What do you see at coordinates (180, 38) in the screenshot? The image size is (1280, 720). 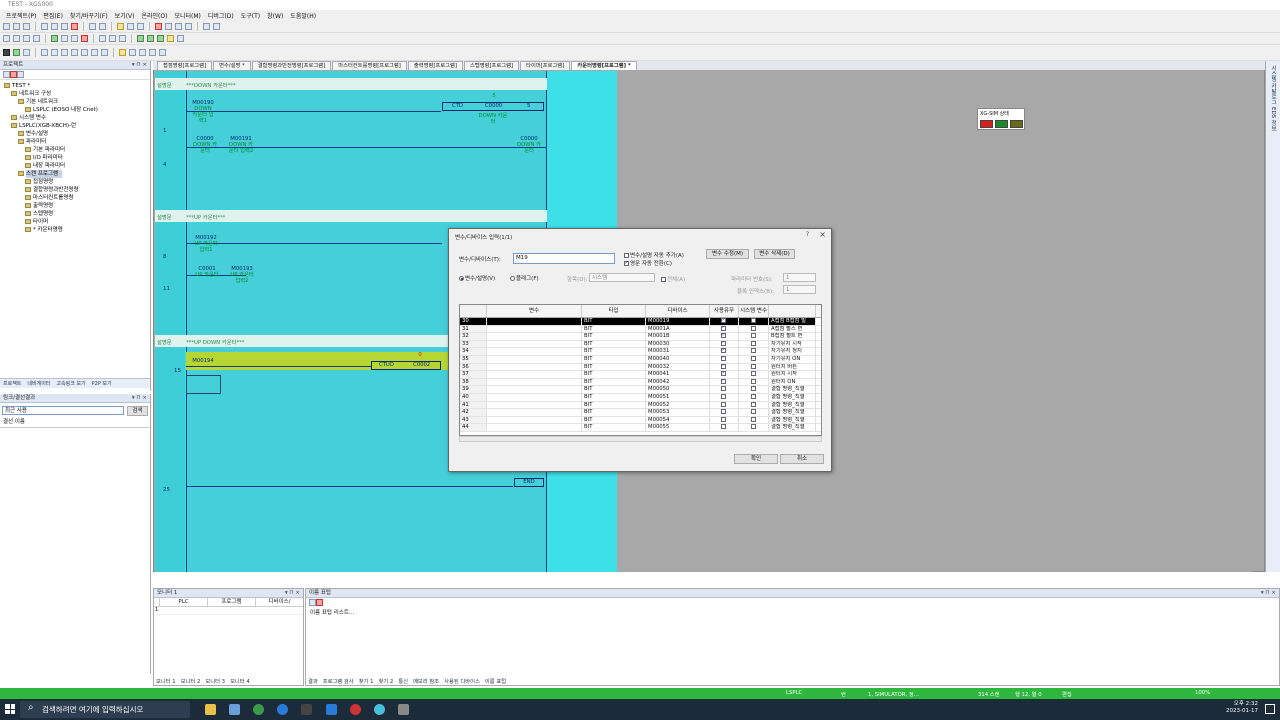 I see `line-icon` at bounding box center [180, 38].